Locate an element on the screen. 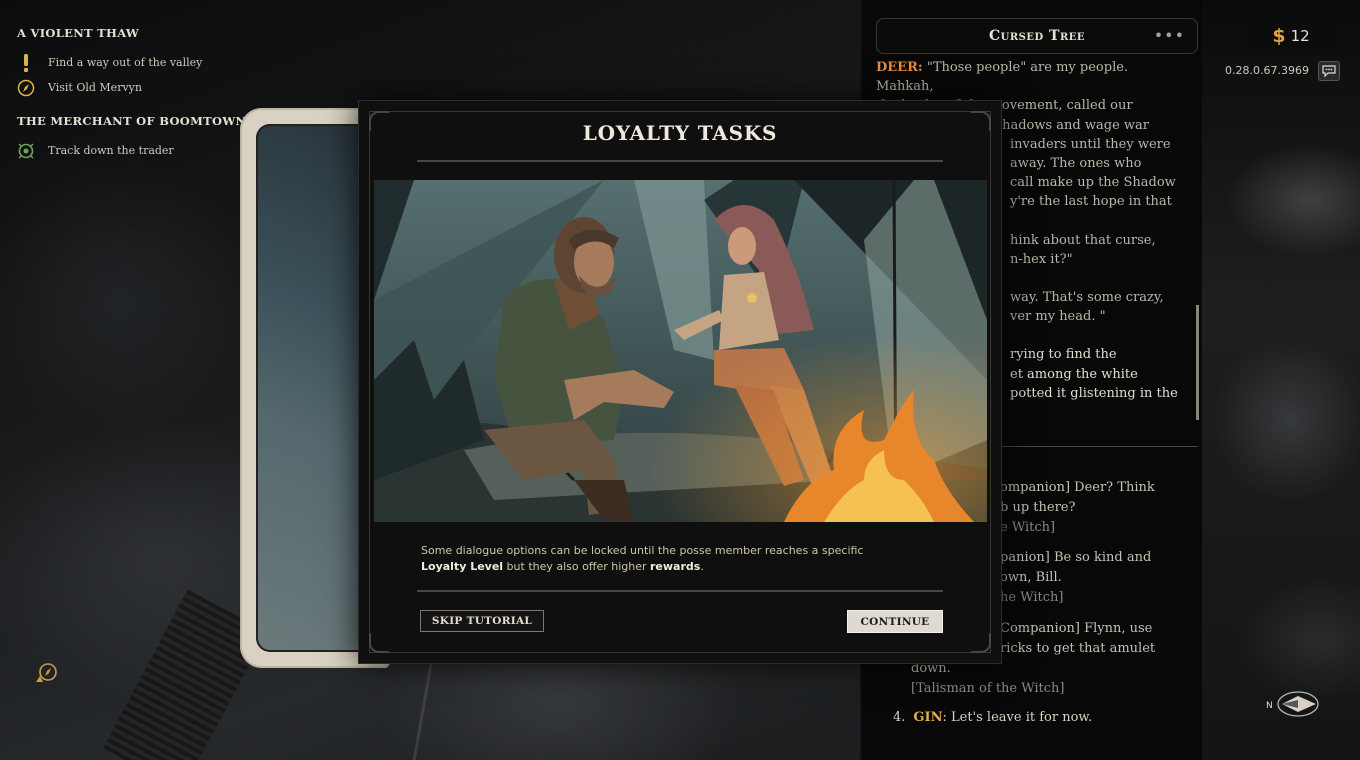 The height and width of the screenshot is (760, 1360). quest-title: A VIOLENT THAW is located at coordinates (132, 33).